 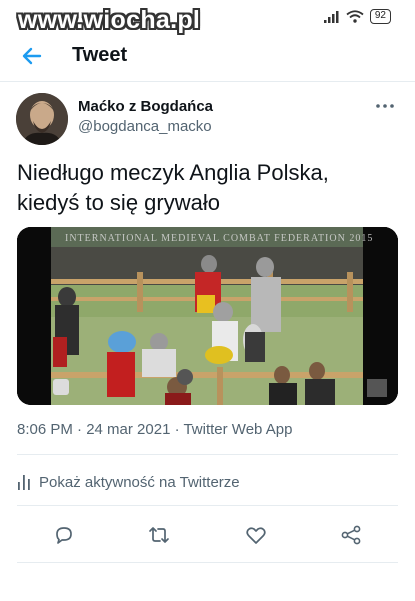 I want to click on back-button, so click(x=32, y=56).